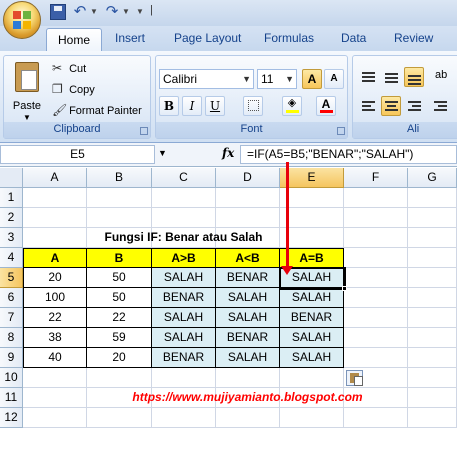 Image resolution: width=457 pixels, height=455 pixels. Describe the element at coordinates (289, 38) in the screenshot. I see `tab-formulas: Formulas` at that location.